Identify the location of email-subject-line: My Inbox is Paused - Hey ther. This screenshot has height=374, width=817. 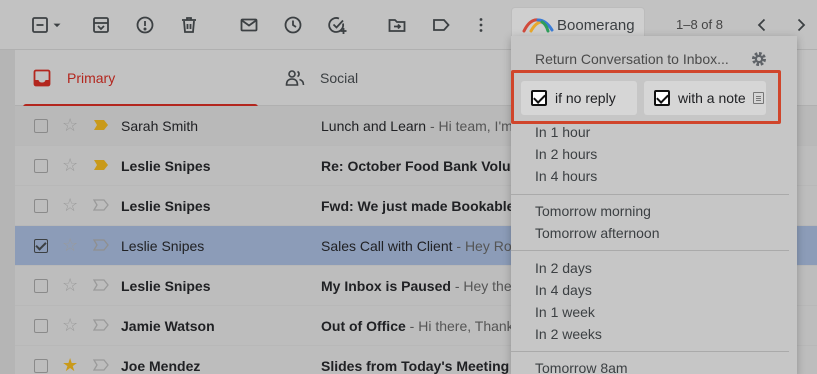
(416, 286).